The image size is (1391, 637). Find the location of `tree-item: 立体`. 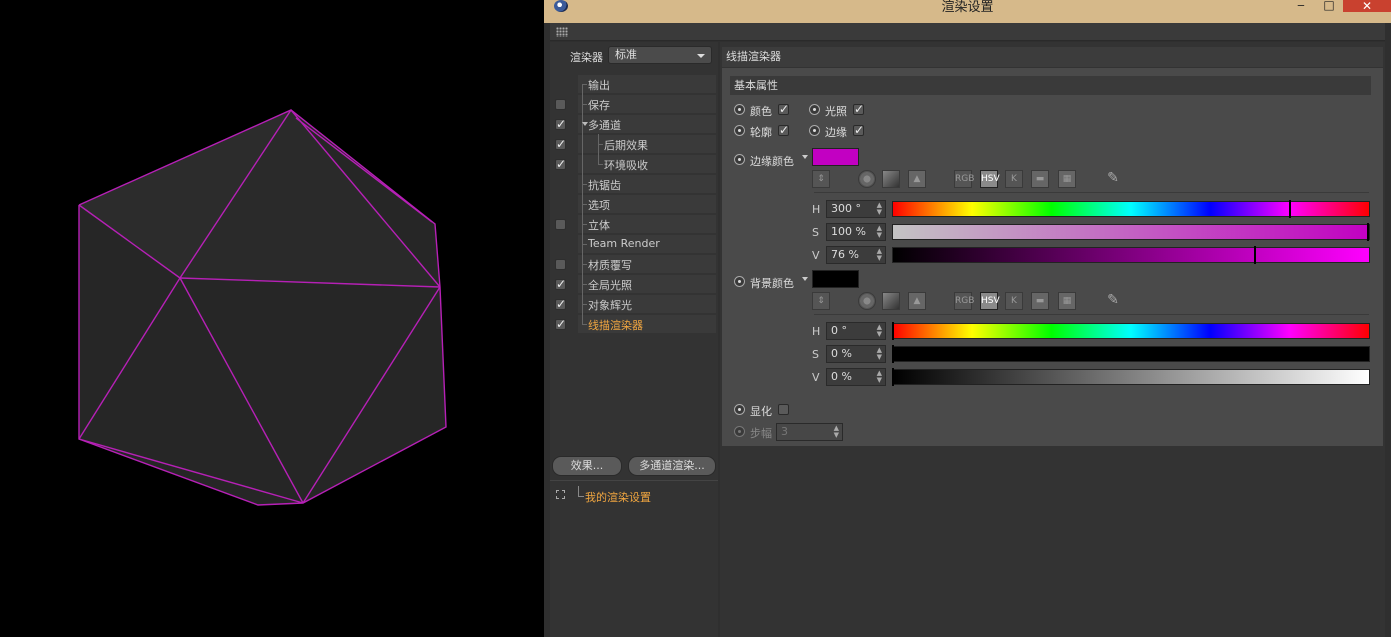

tree-item: 立体 is located at coordinates (633, 224).